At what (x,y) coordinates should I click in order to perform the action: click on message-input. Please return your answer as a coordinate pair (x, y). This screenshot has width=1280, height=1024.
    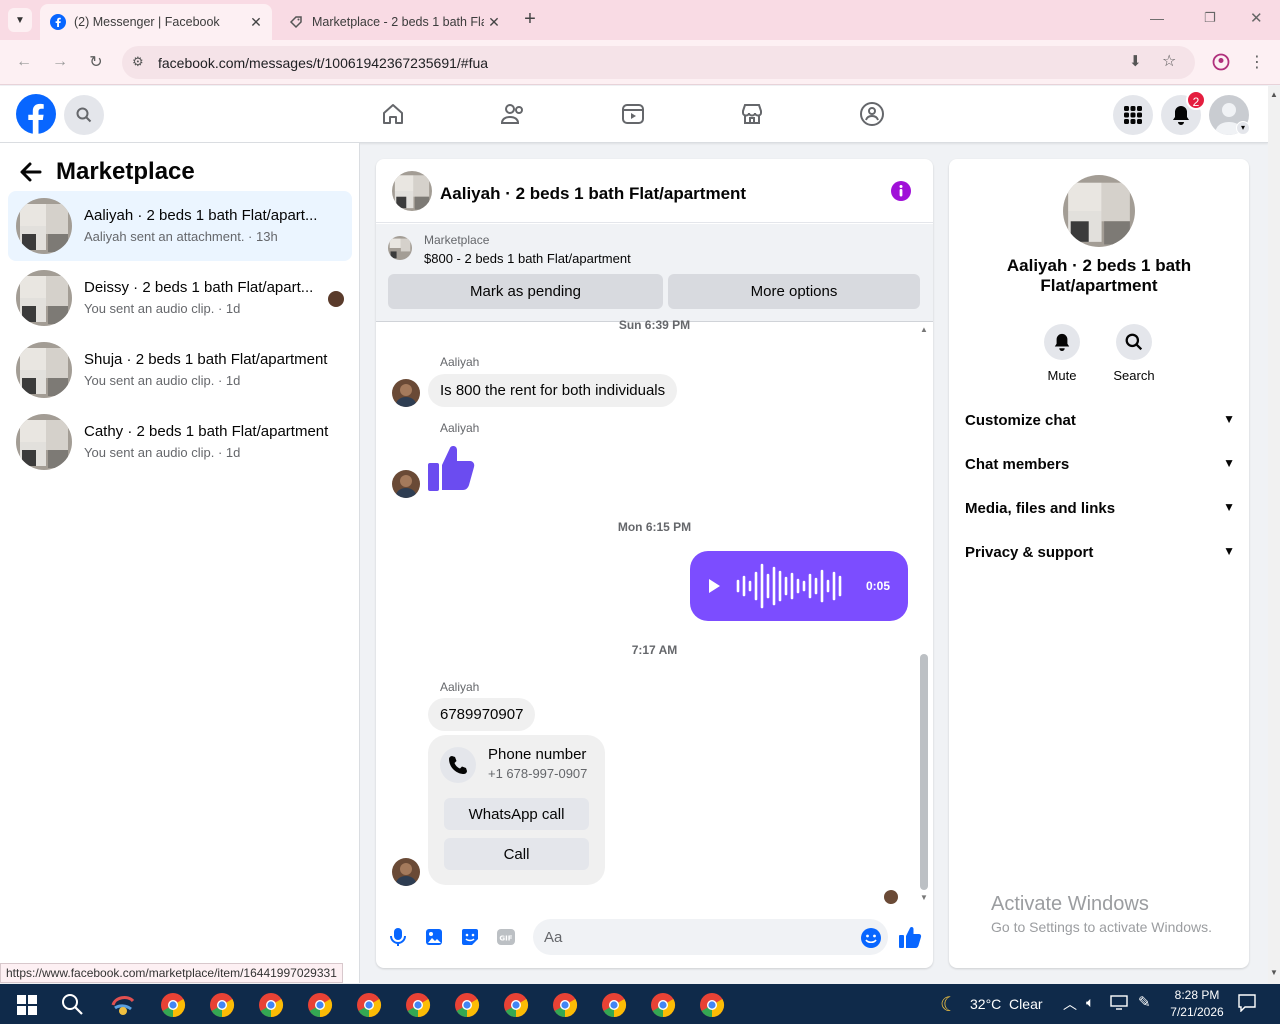
    Looking at the image, I should click on (710, 937).